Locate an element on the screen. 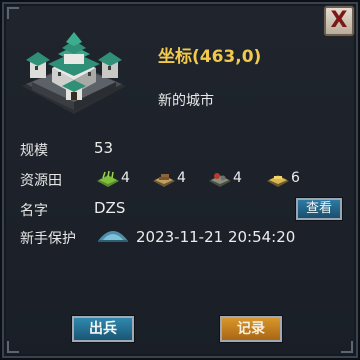  protection-label: 新手保护 is located at coordinates (48, 239).